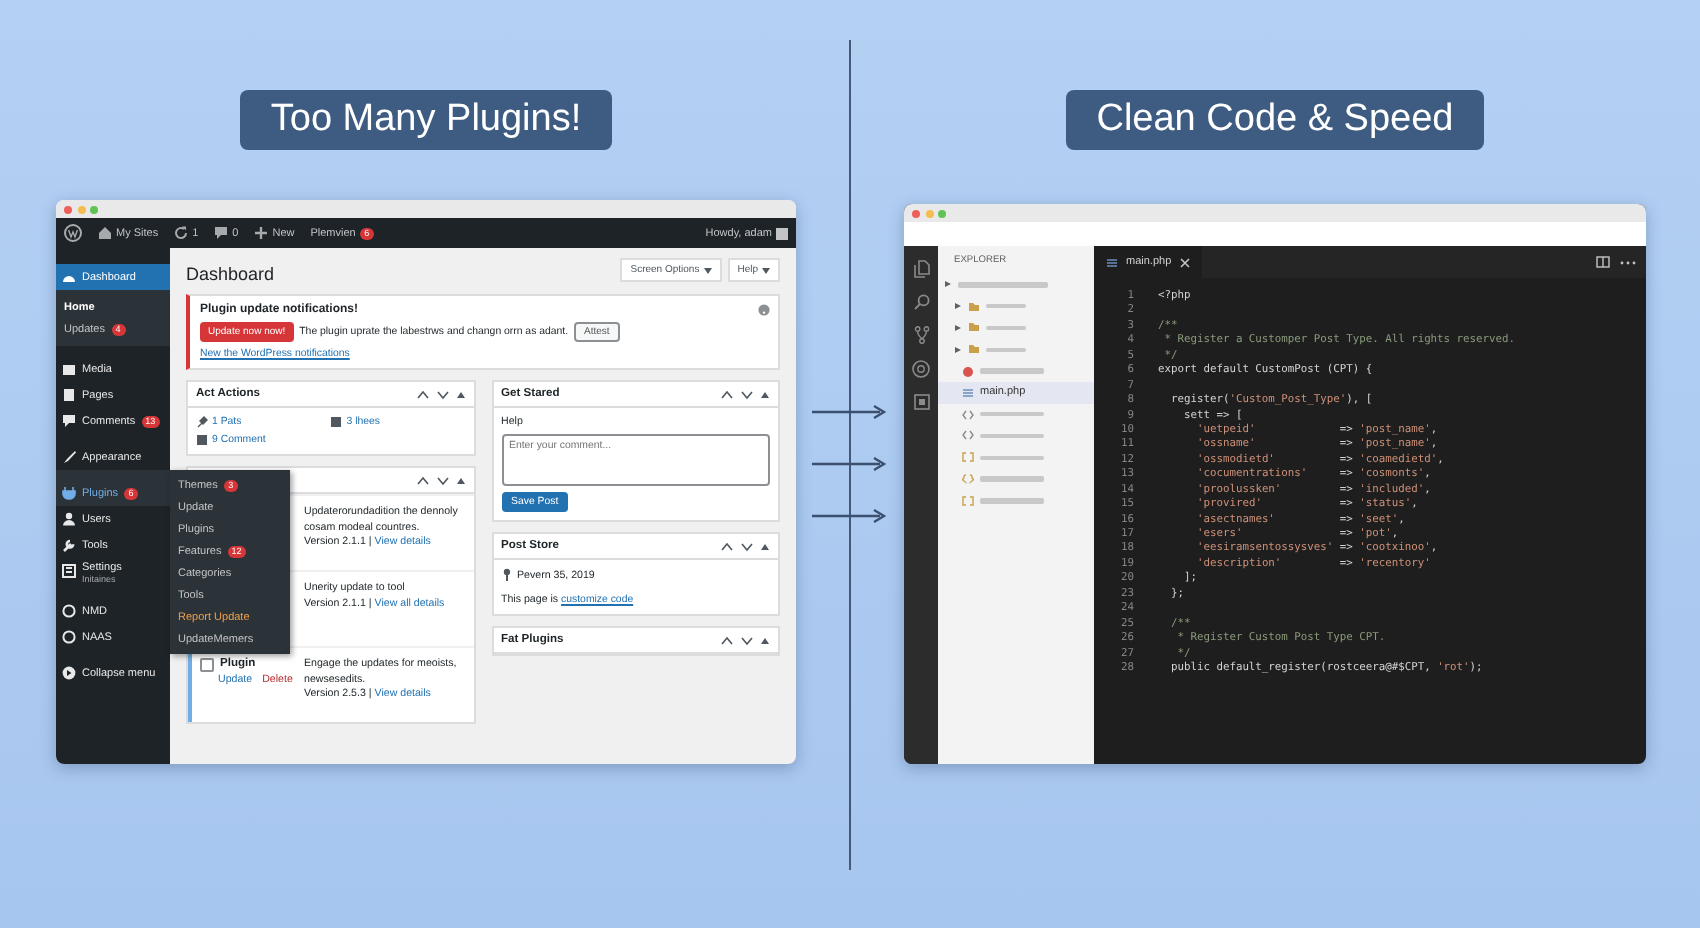 The height and width of the screenshot is (928, 1700). Describe the element at coordinates (181, 233) in the screenshot. I see `refresh-icon` at that location.